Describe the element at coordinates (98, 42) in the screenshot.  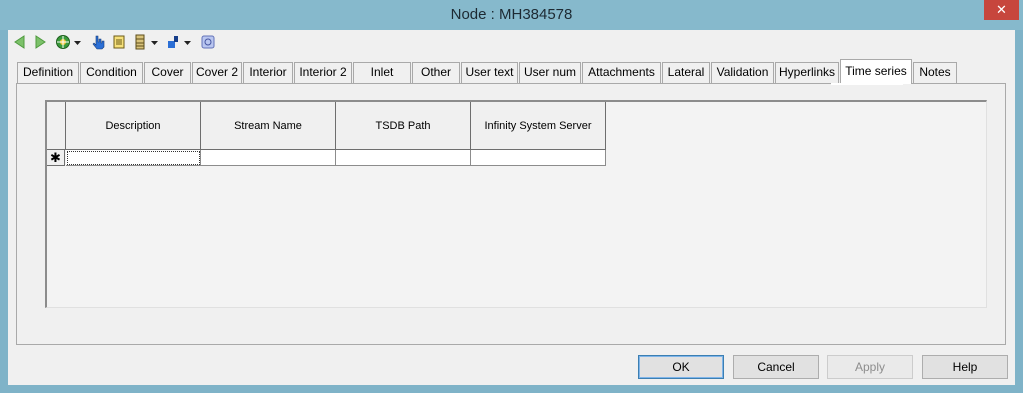
I see `hand-pointer-icon` at that location.